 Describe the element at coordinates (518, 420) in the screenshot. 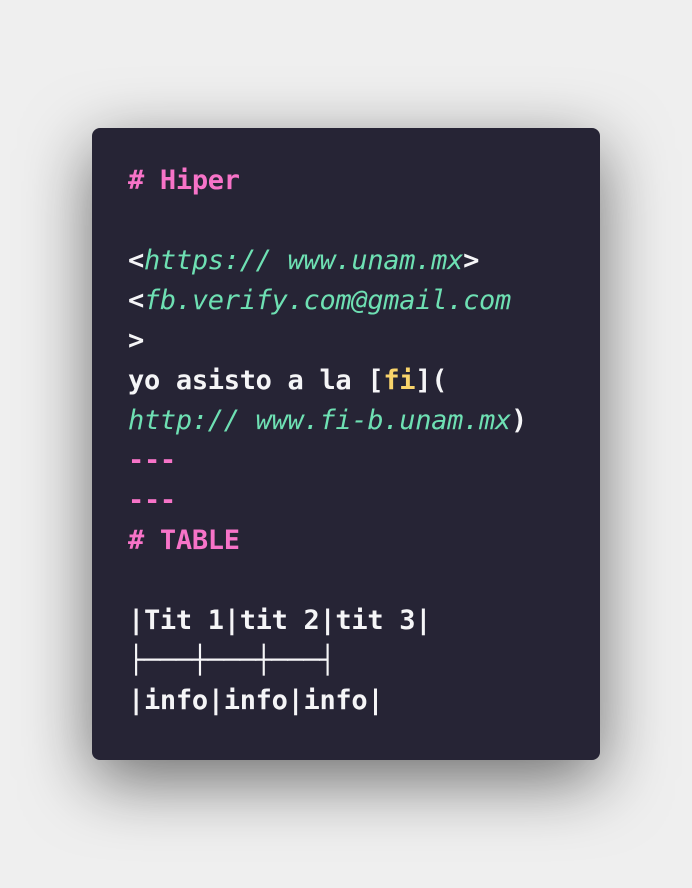

I see `paren-close: )` at that location.